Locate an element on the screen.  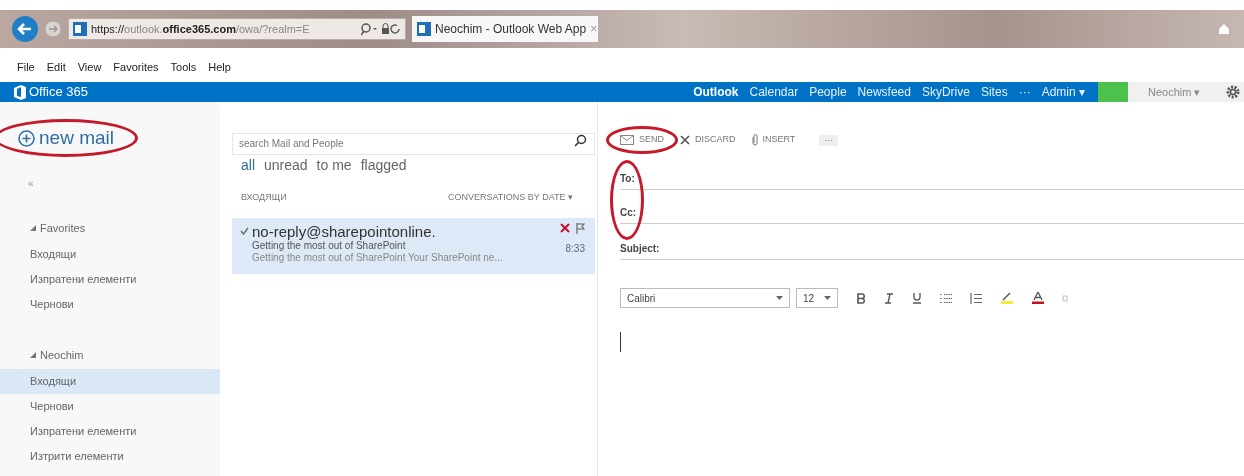
filter-tab: unread is located at coordinates (286, 165).